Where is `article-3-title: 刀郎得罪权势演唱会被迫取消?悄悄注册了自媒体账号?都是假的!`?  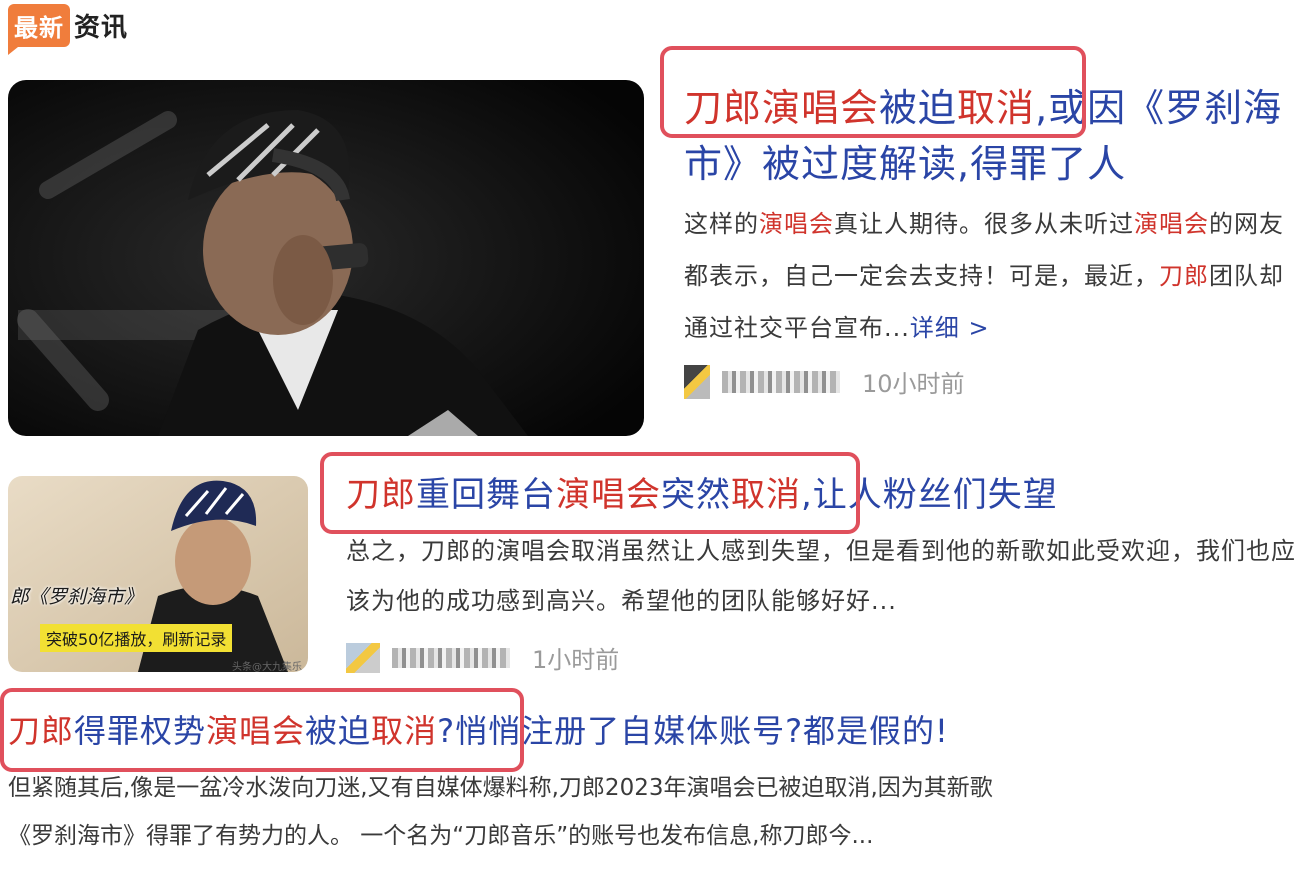
article-3-title: 刀郎得罪权势演唱会被迫取消?悄悄注册了自媒体账号?都是假的! is located at coordinates (658, 731).